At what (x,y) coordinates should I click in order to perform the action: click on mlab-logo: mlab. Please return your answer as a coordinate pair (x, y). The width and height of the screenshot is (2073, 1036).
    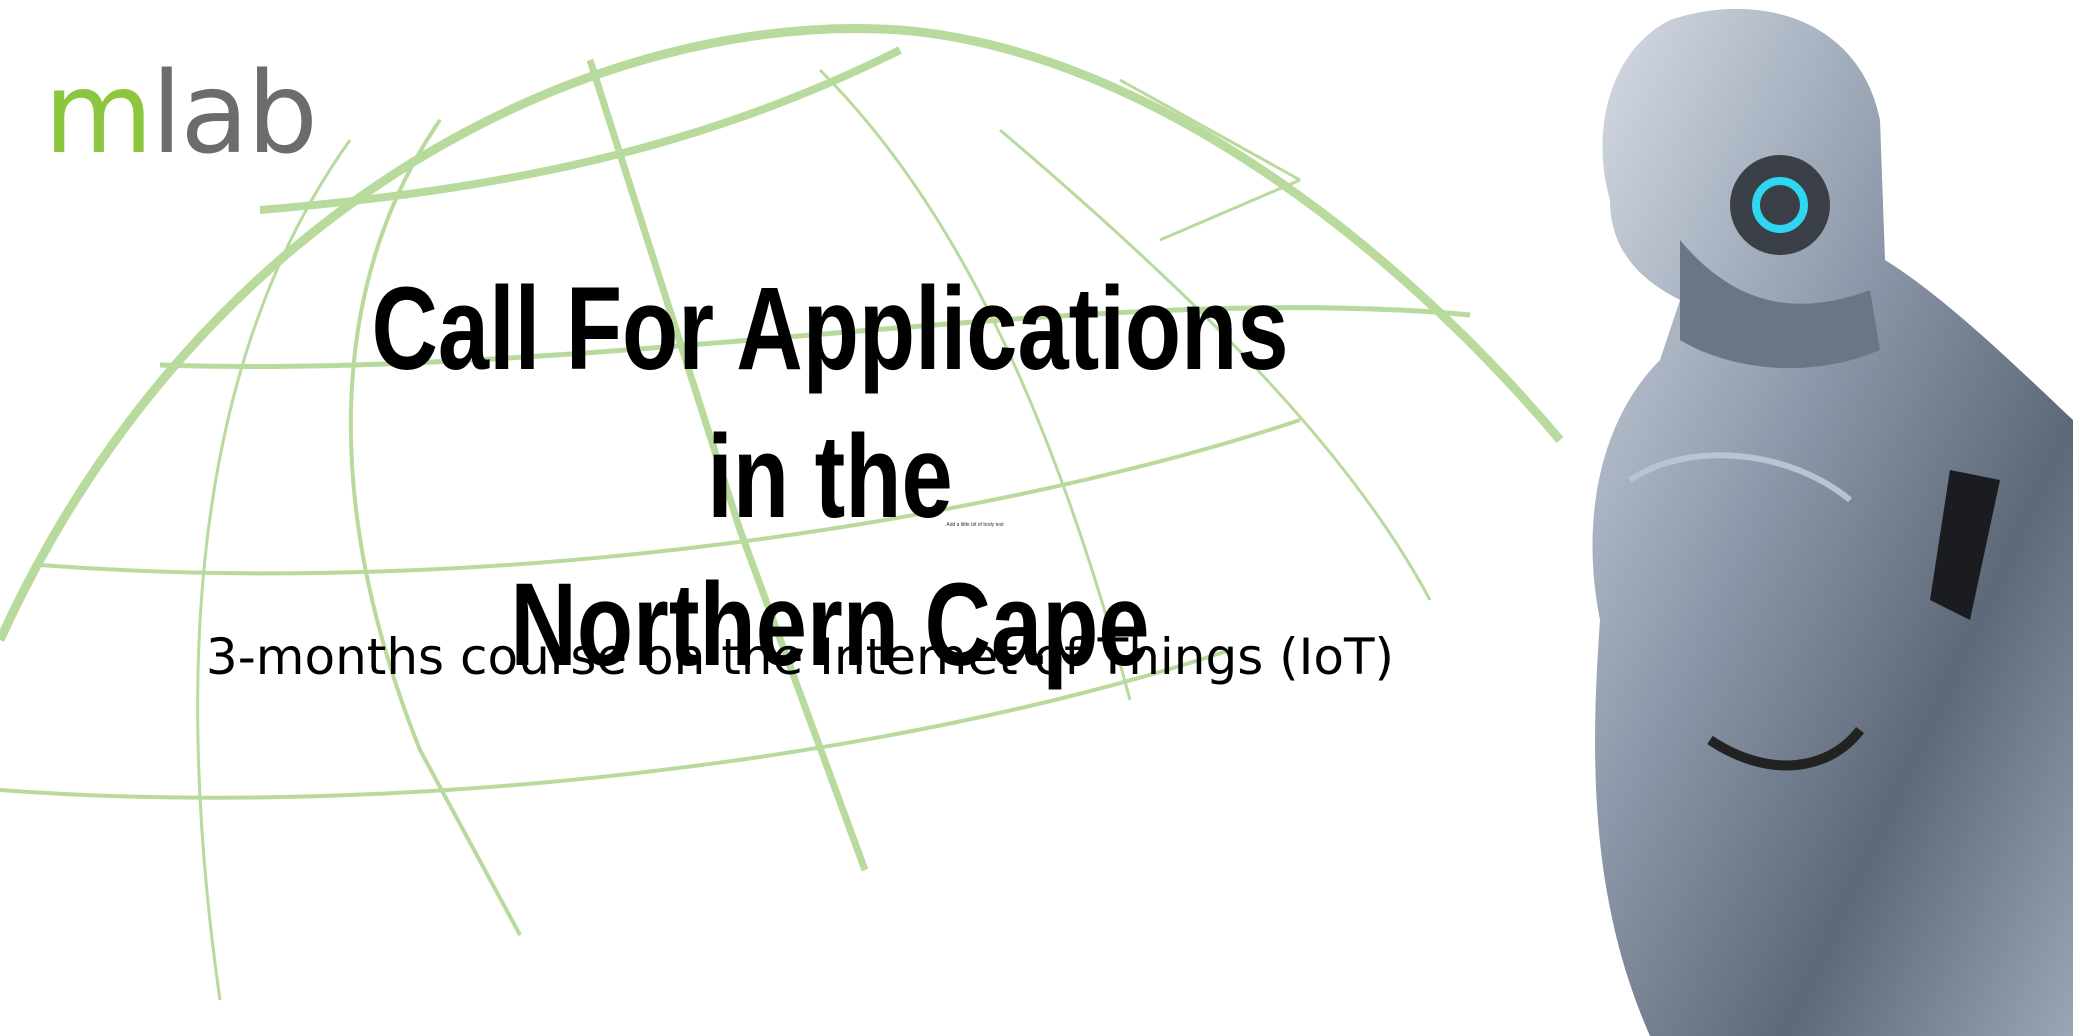
    Looking at the image, I should click on (181, 114).